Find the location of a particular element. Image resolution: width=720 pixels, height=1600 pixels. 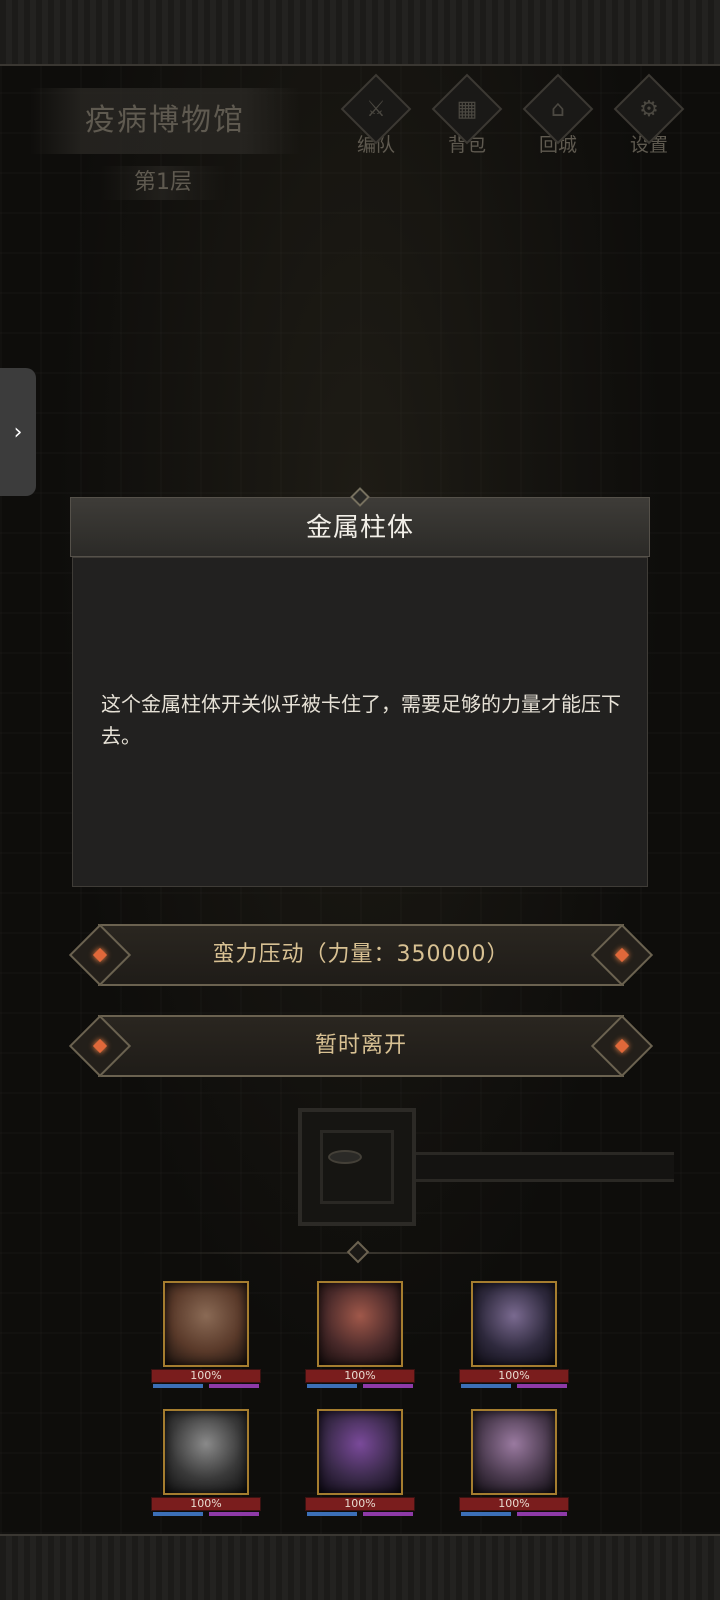

hero-slot-3: 100% is located at coordinates (514, 1336).